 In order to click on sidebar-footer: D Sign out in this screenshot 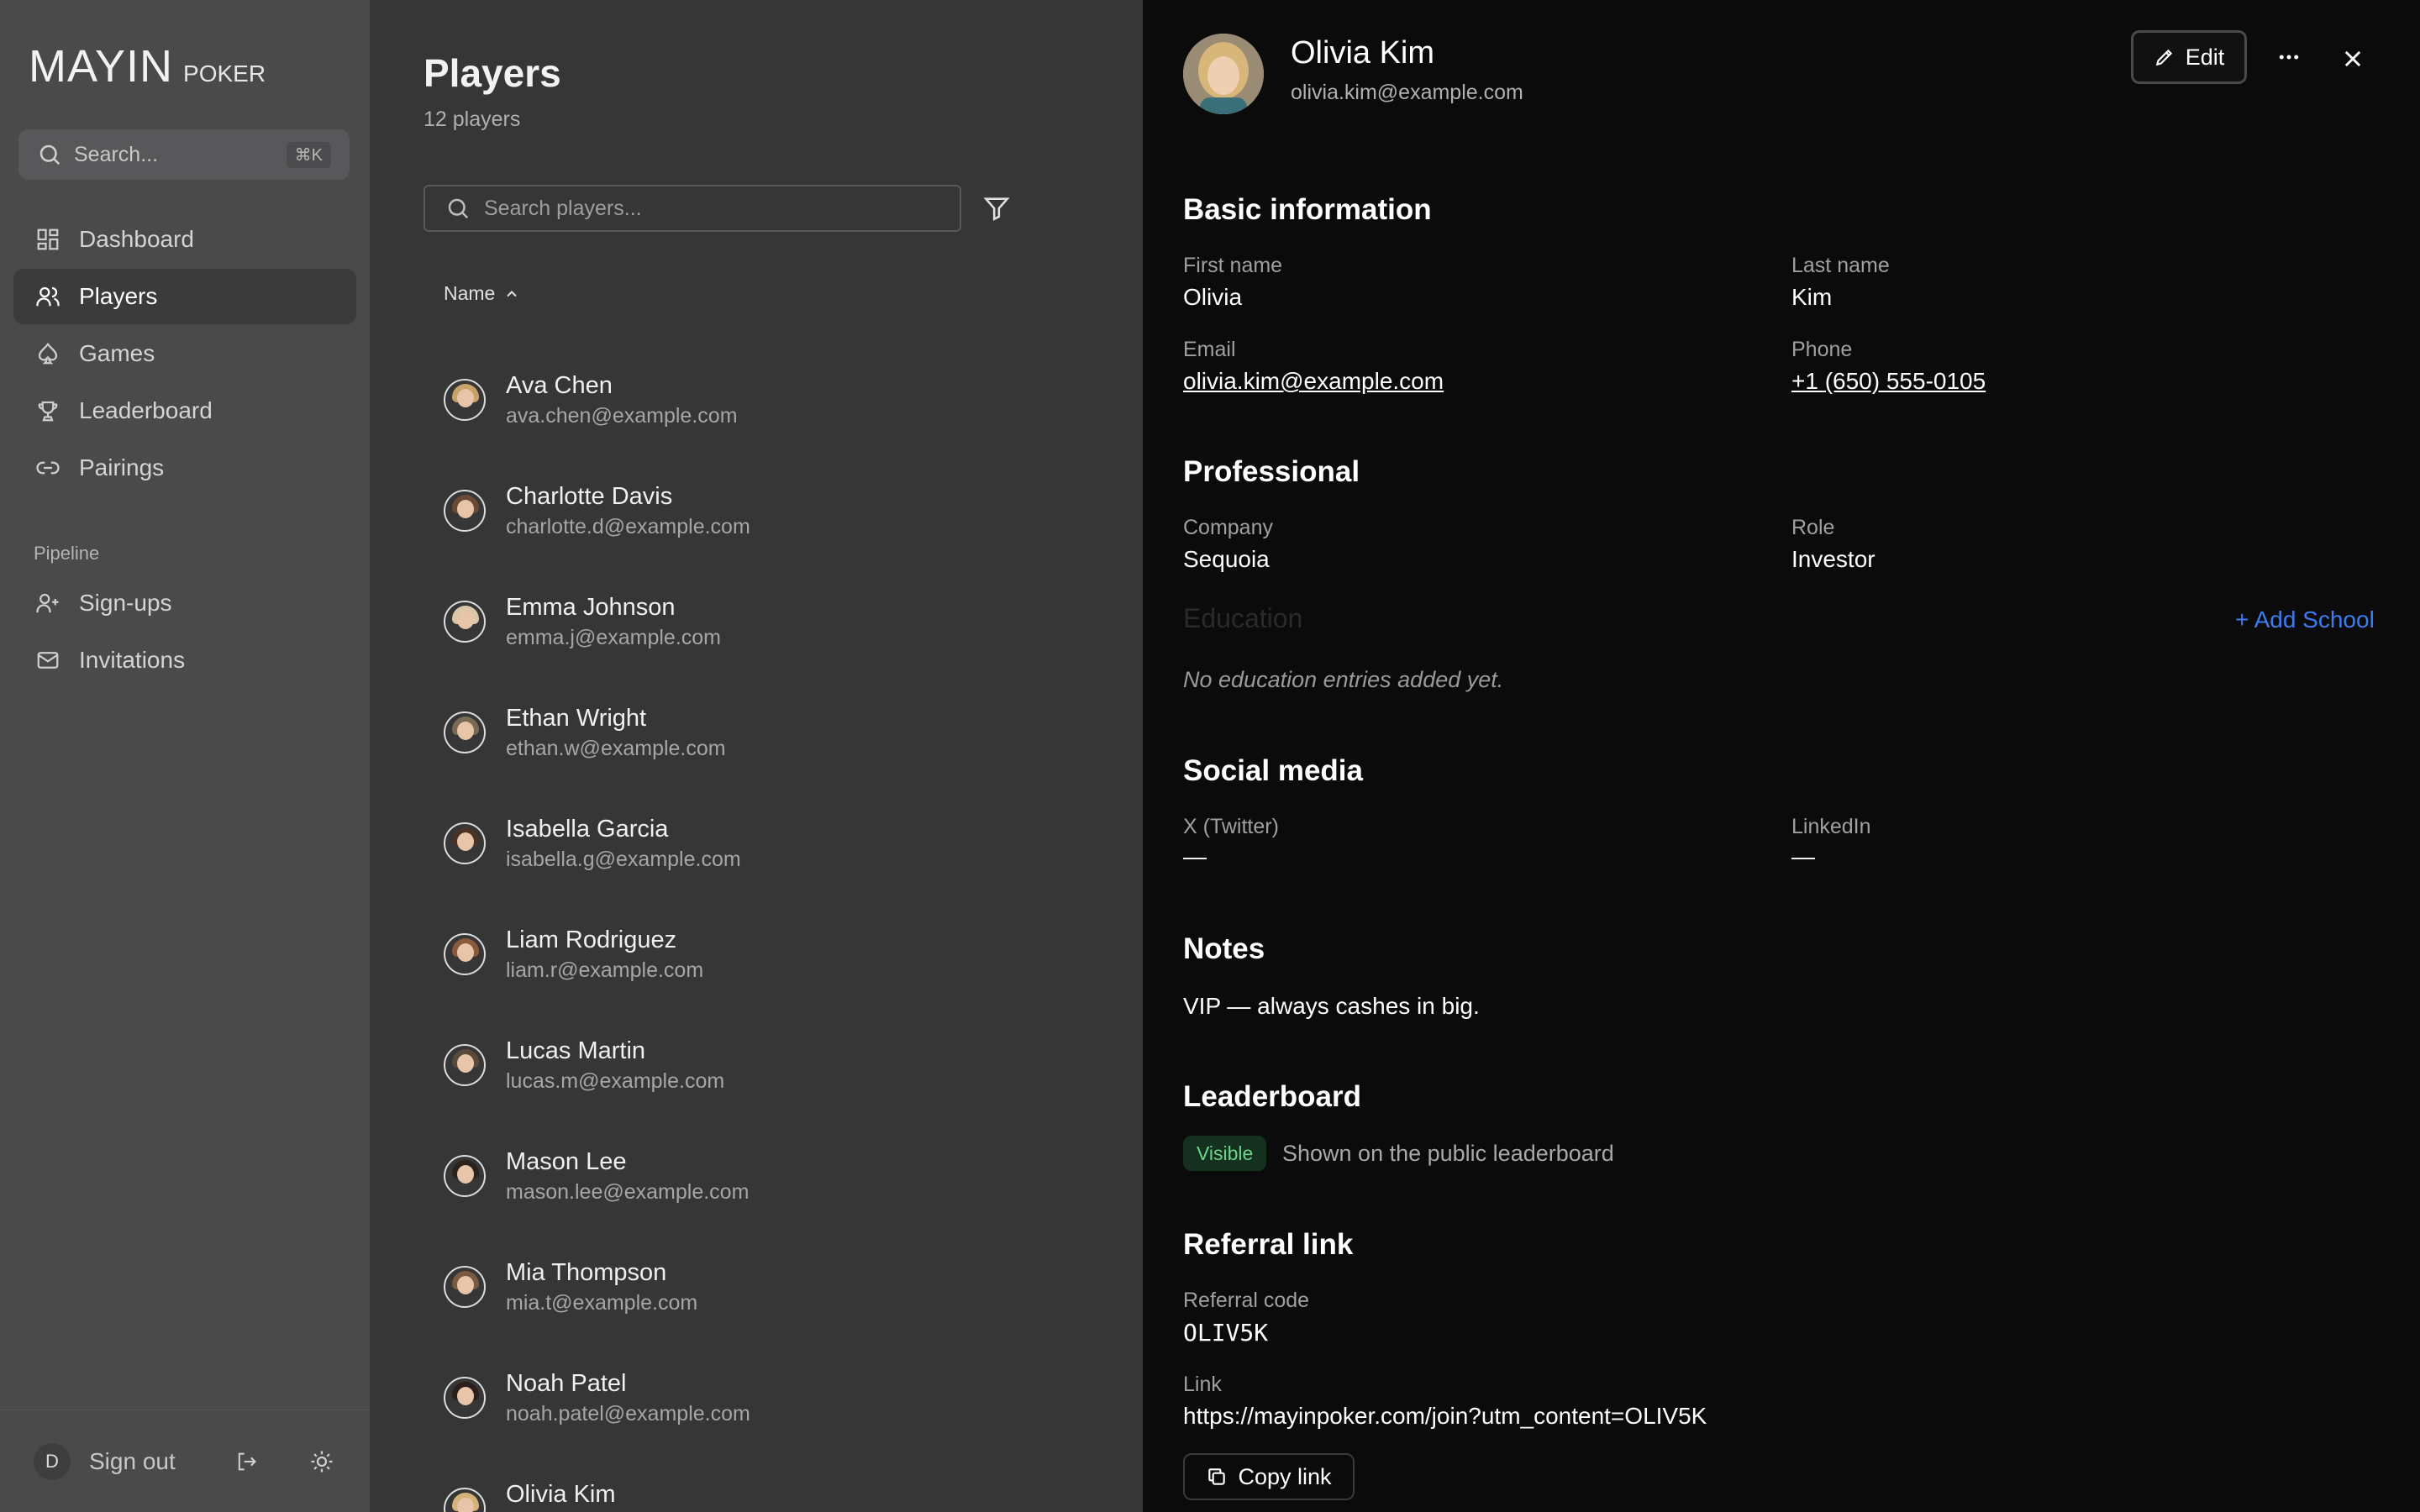, I will do `click(185, 1461)`.